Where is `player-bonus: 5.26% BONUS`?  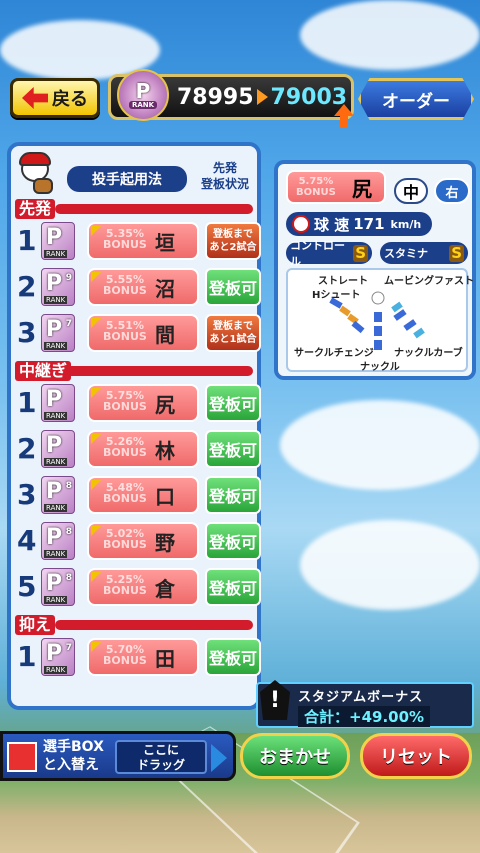 player-bonus: 5.26% BONUS is located at coordinates (125, 447).